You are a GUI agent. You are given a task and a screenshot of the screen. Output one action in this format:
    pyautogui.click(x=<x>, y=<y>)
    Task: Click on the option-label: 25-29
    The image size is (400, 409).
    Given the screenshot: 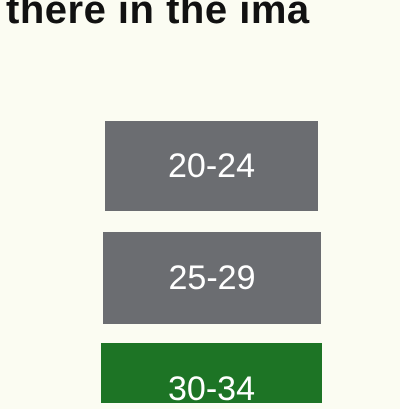 What is the action you would take?
    pyautogui.click(x=212, y=277)
    